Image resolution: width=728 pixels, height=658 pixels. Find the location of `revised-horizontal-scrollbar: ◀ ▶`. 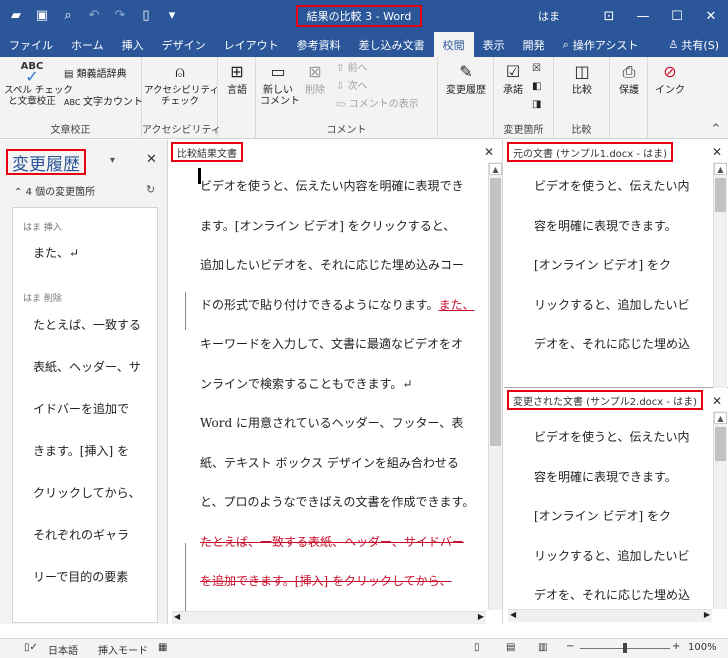

revised-horizontal-scrollbar: ◀ ▶ is located at coordinates (610, 615).